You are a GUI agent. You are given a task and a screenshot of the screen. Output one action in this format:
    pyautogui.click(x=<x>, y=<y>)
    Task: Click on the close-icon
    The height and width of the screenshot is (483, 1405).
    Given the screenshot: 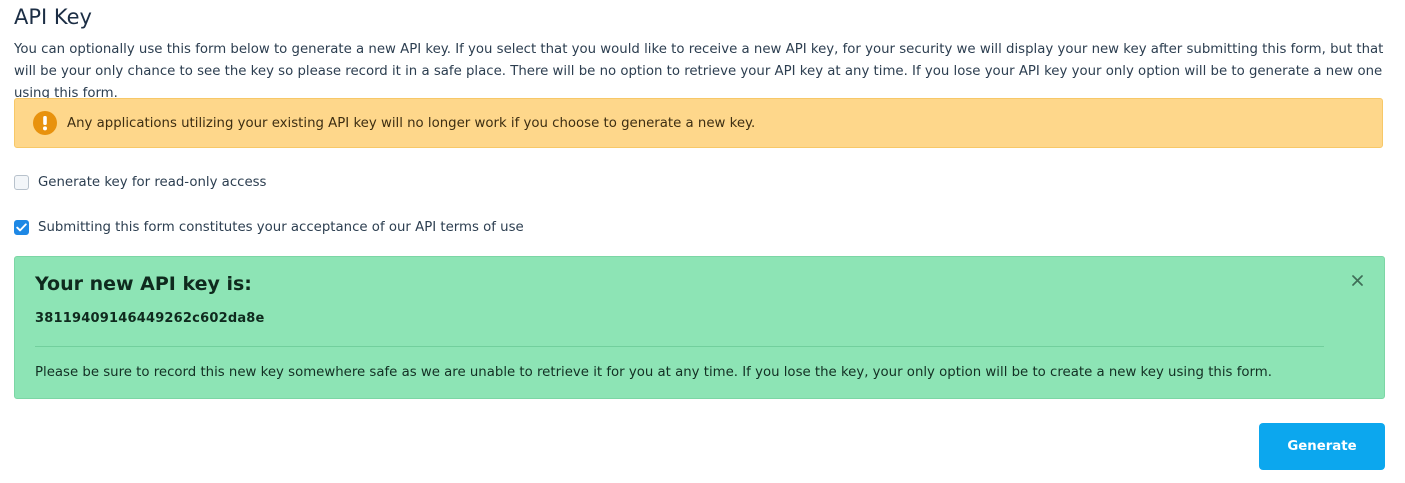 What is the action you would take?
    pyautogui.click(x=1357, y=280)
    